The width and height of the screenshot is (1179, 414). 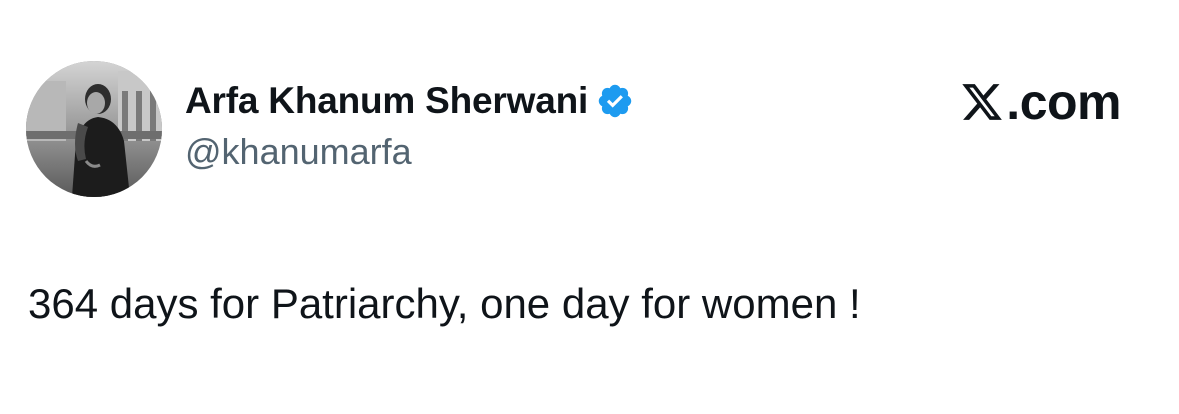 I want to click on avatar, so click(x=94, y=129).